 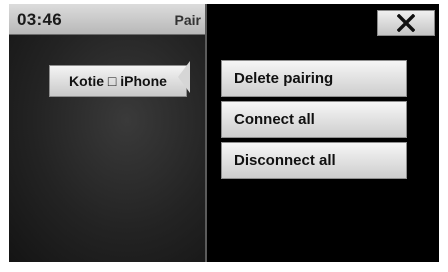 What do you see at coordinates (4, 136) in the screenshot?
I see `bezel-left` at bounding box center [4, 136].